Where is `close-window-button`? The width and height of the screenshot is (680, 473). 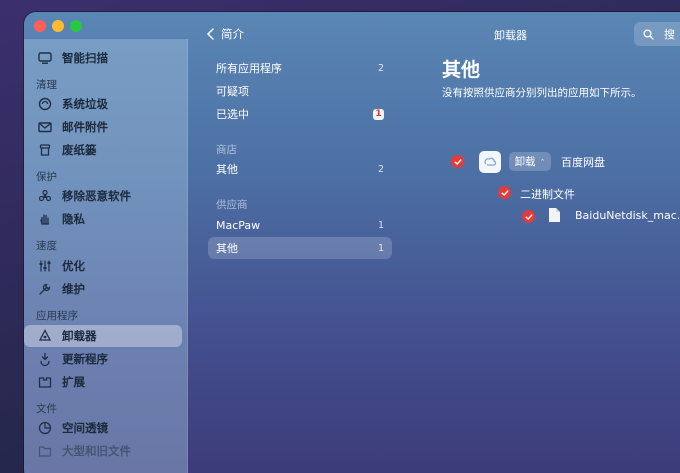
close-window-button is located at coordinates (40, 26).